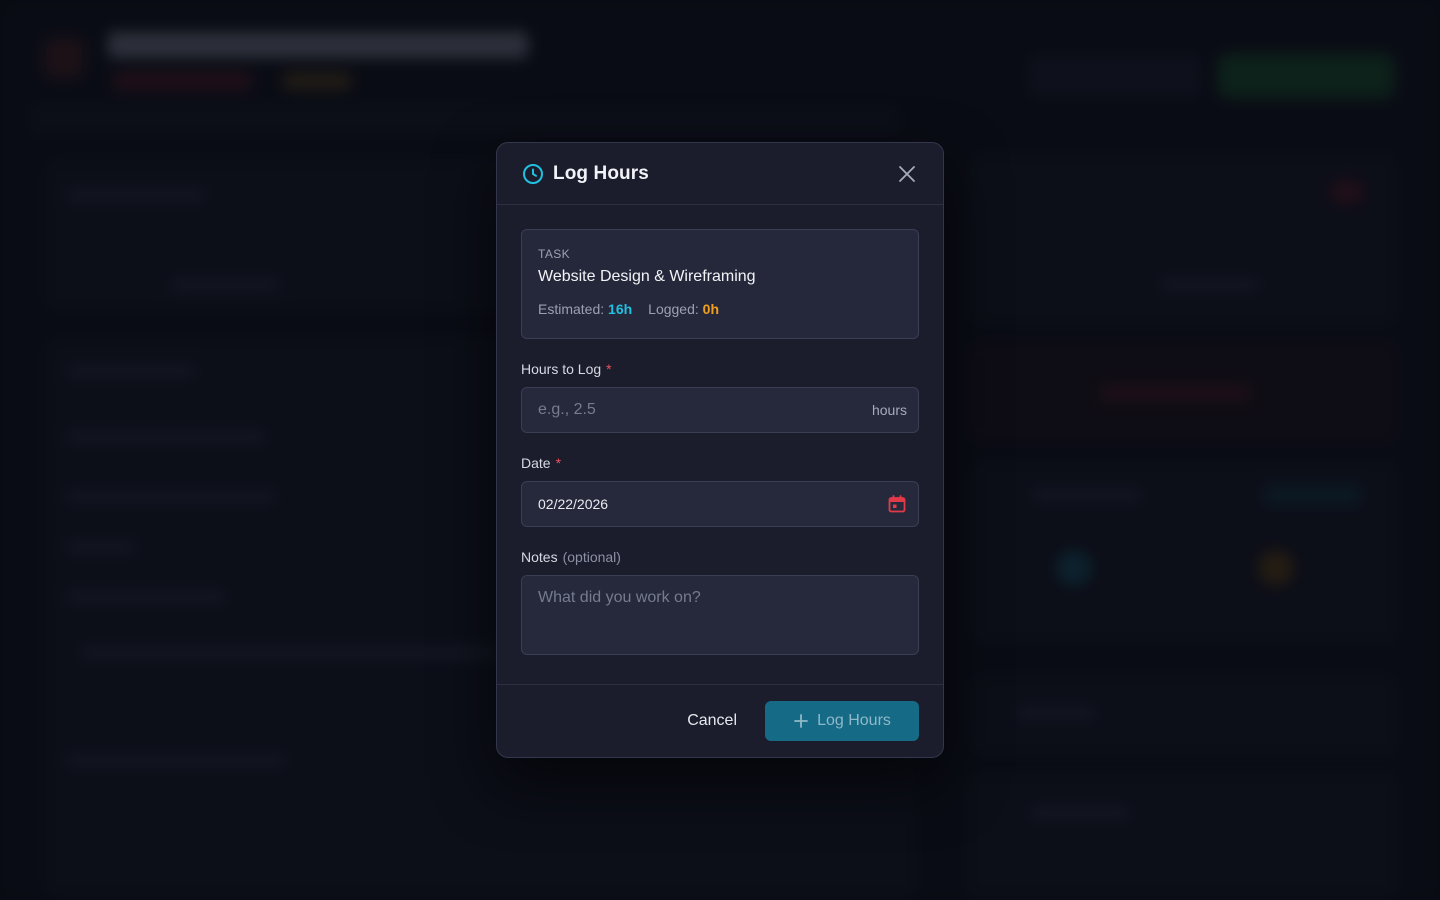  I want to click on notes-textarea-wrapper, so click(720, 615).